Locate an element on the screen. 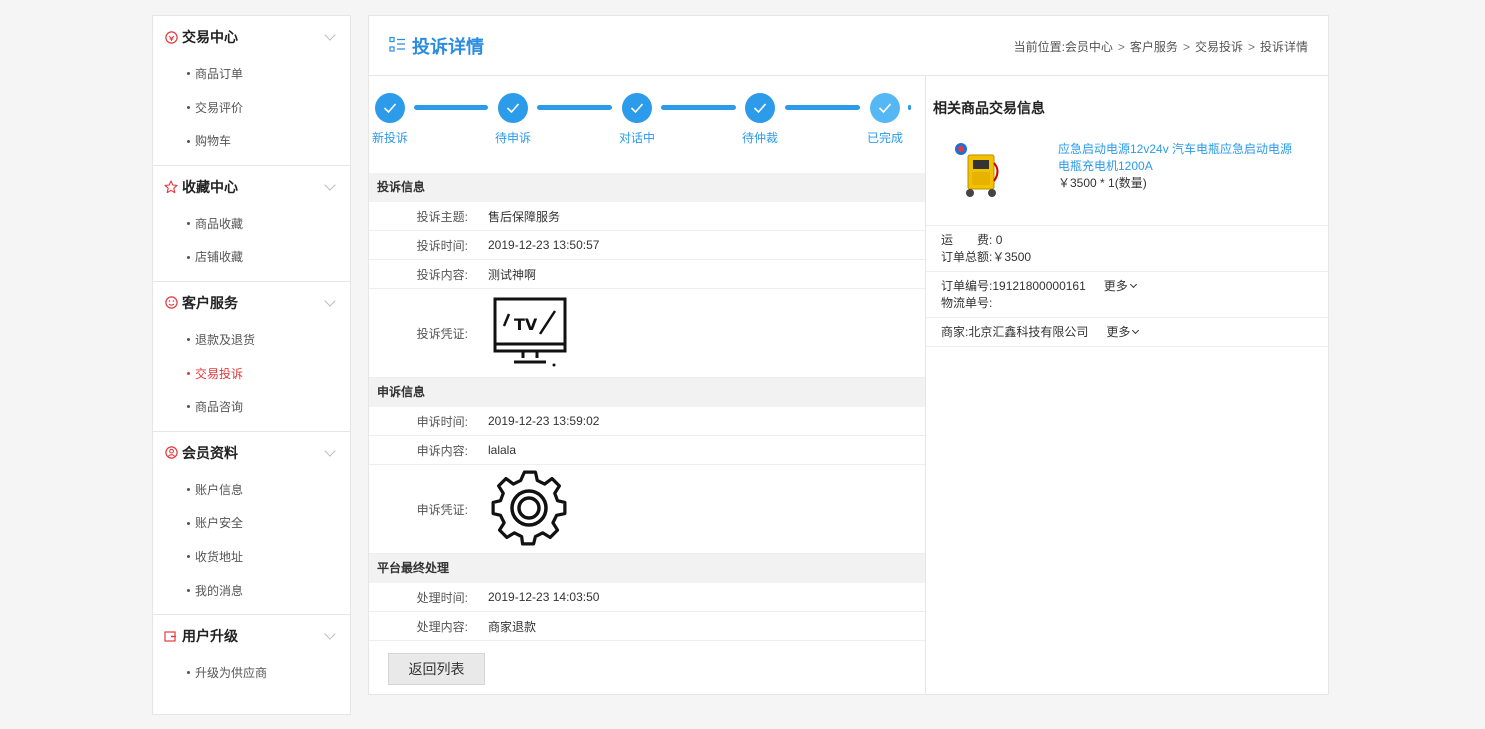 The height and width of the screenshot is (729, 1485). merchant-more-toggle: 更多 is located at coordinates (1123, 332).